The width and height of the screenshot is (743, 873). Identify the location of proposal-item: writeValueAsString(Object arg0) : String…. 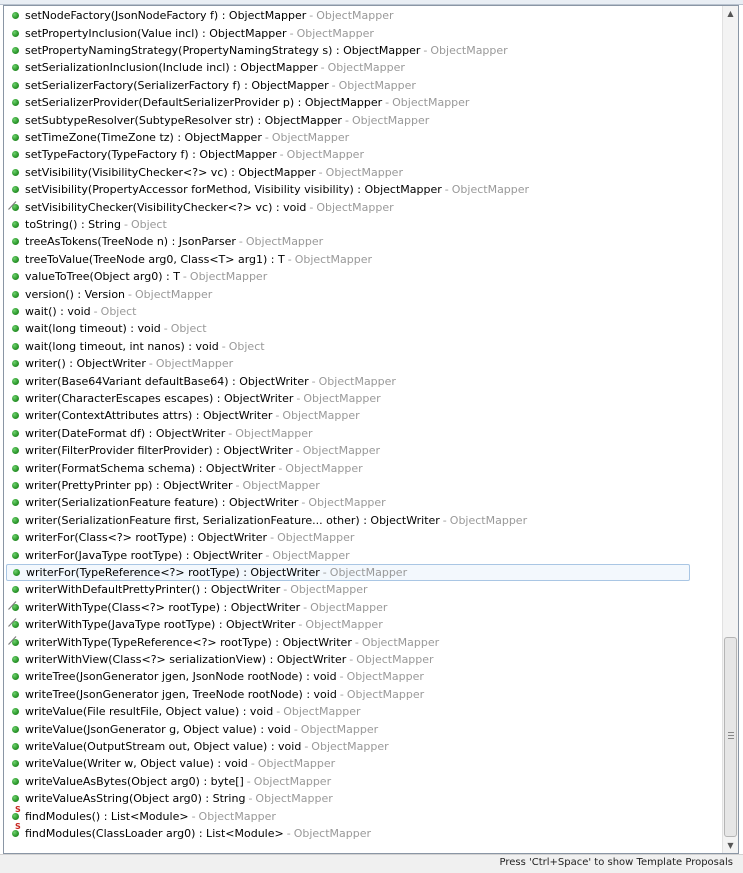
(348, 798).